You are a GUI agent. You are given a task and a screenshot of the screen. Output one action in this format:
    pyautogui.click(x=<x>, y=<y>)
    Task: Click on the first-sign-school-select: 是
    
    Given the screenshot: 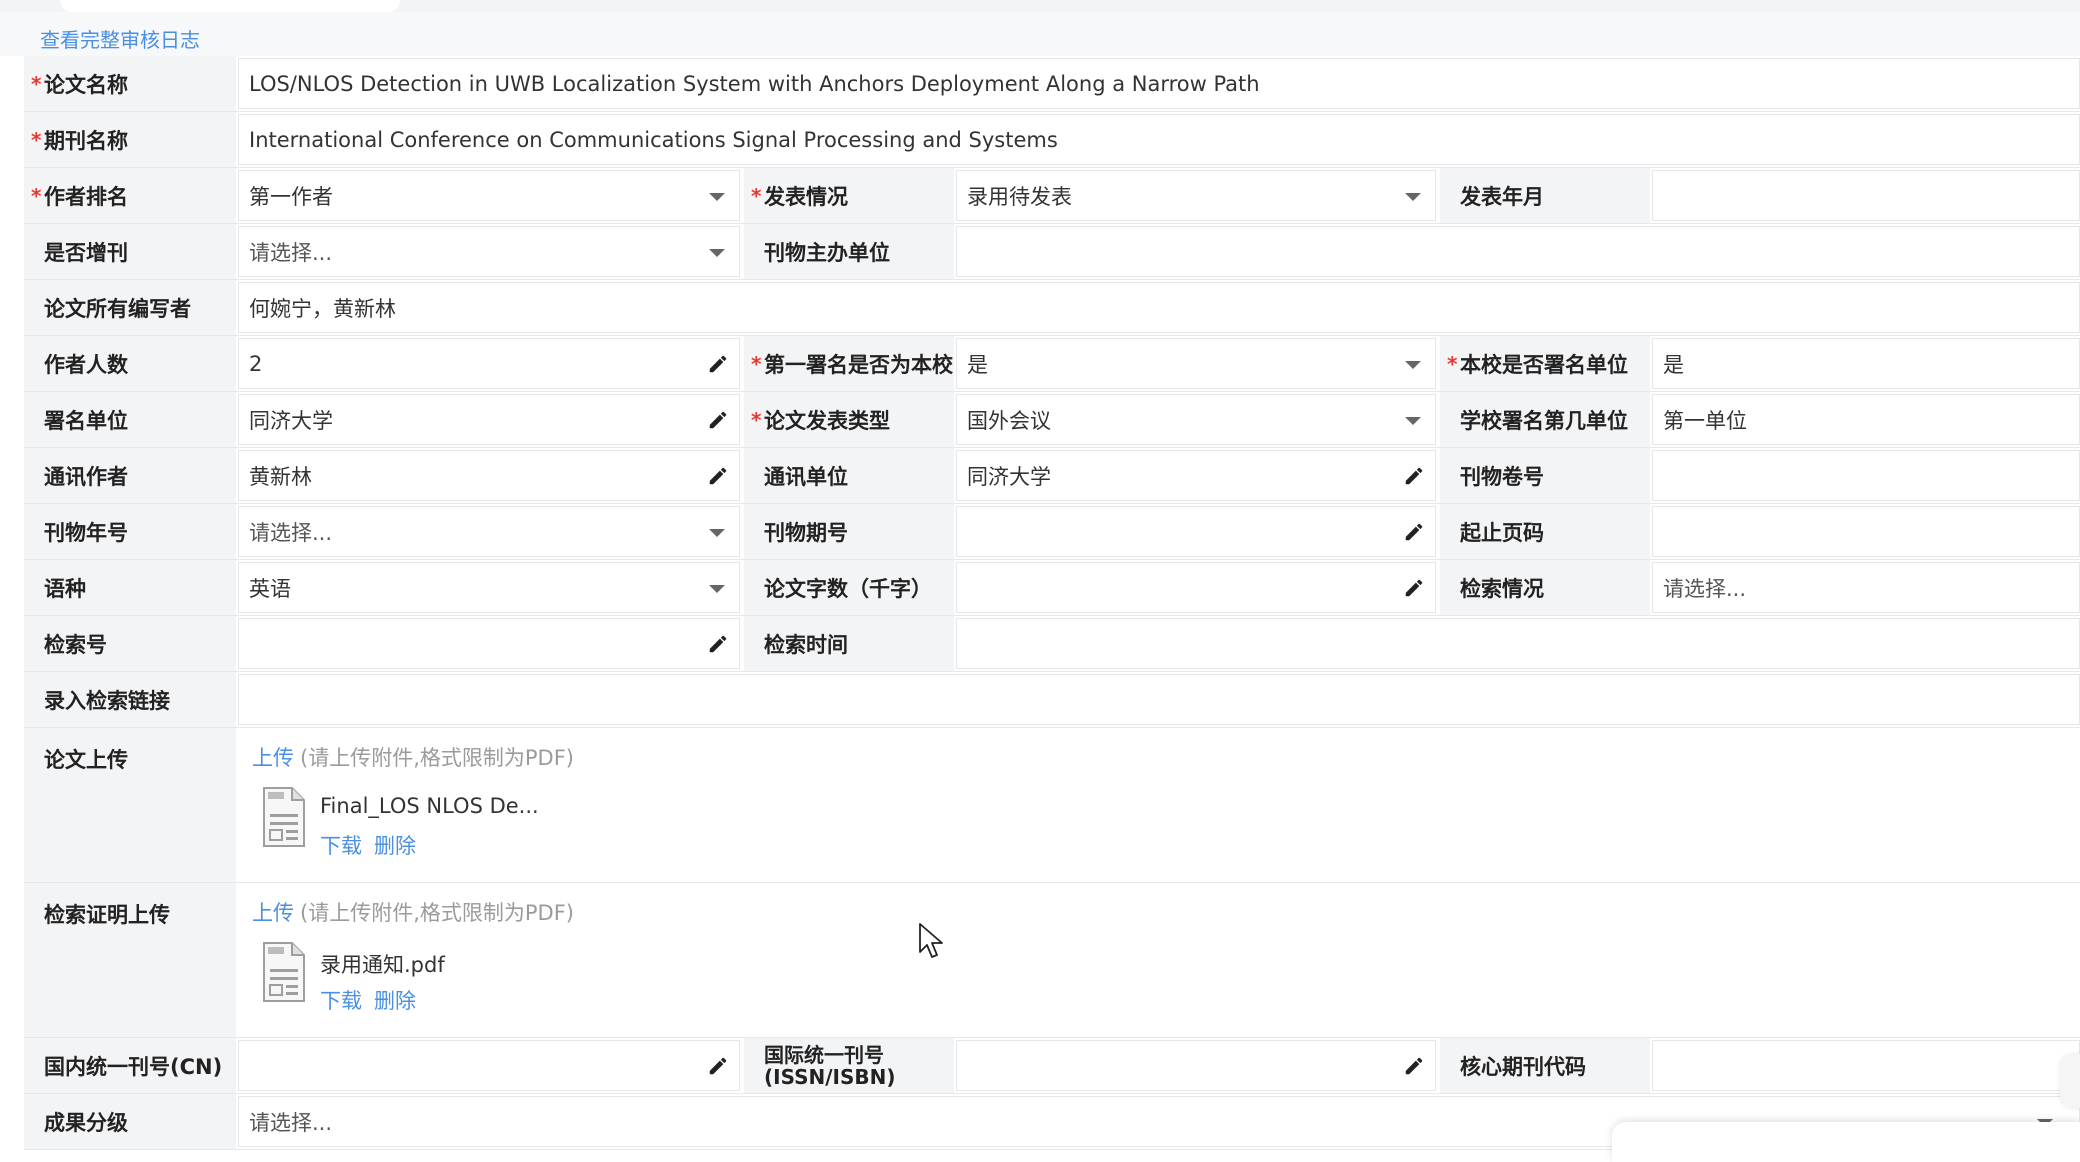 What is the action you would take?
    pyautogui.click(x=1196, y=363)
    